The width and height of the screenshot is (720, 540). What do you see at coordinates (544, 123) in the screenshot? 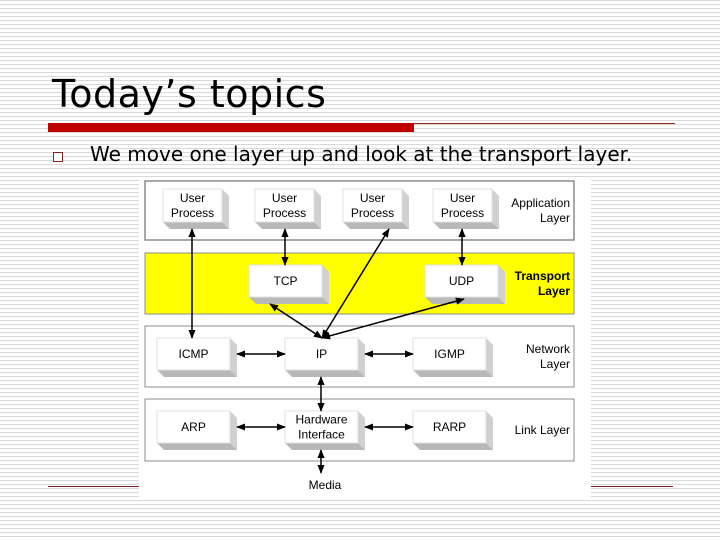
I see `title-underline-thin` at bounding box center [544, 123].